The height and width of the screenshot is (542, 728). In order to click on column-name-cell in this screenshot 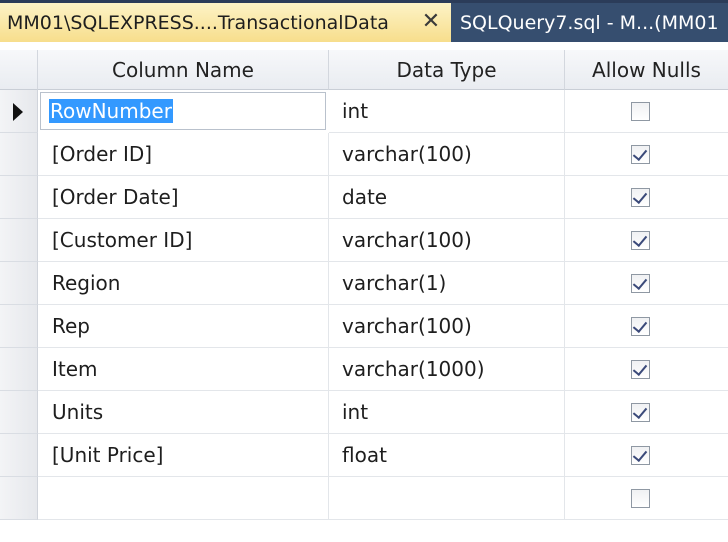, I will do `click(183, 498)`.